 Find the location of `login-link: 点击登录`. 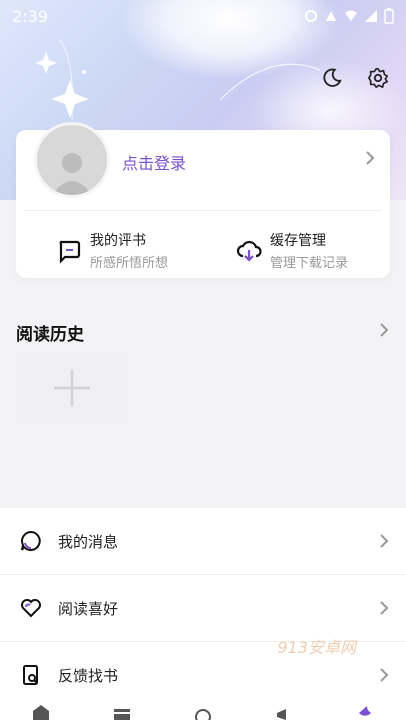

login-link: 点击登录 is located at coordinates (154, 162).